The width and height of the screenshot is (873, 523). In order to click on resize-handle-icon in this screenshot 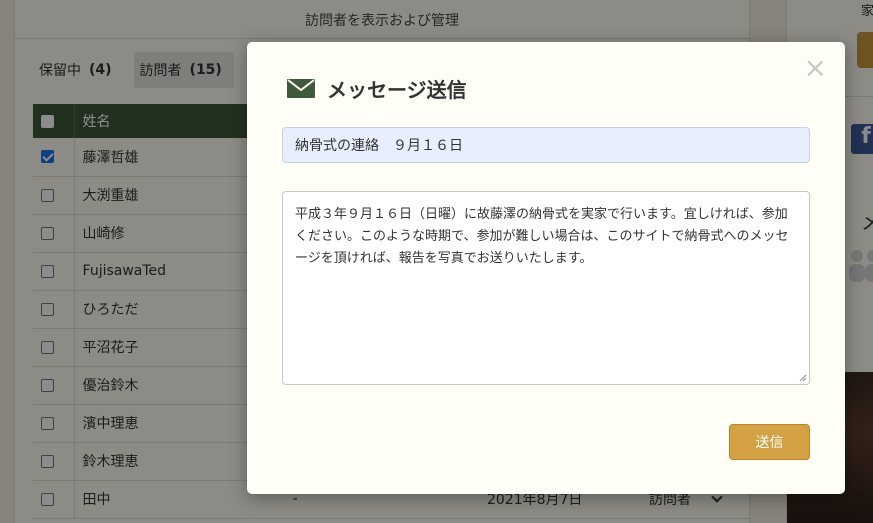, I will do `click(803, 378)`.